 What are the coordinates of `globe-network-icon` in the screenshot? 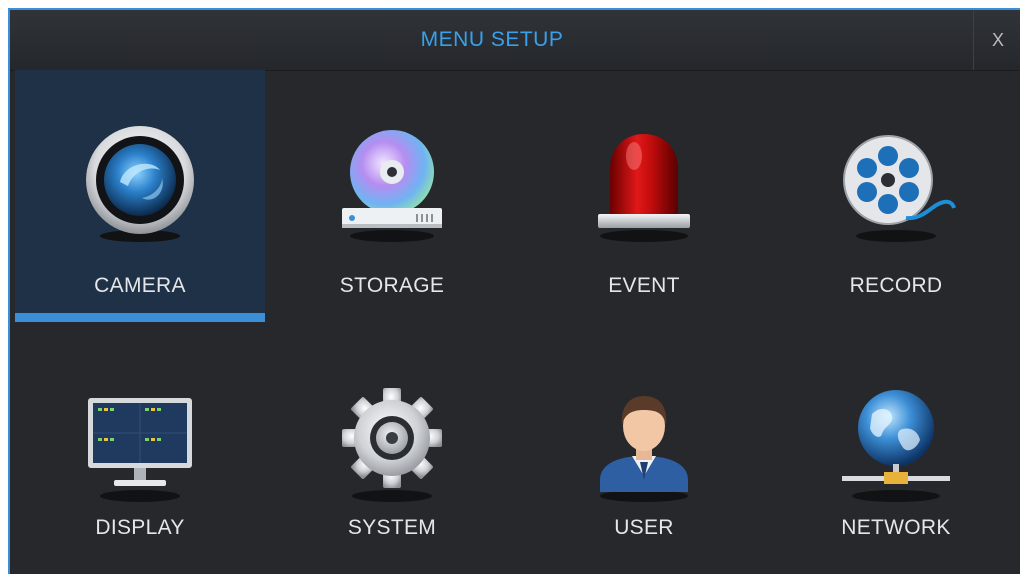 It's located at (896, 444).